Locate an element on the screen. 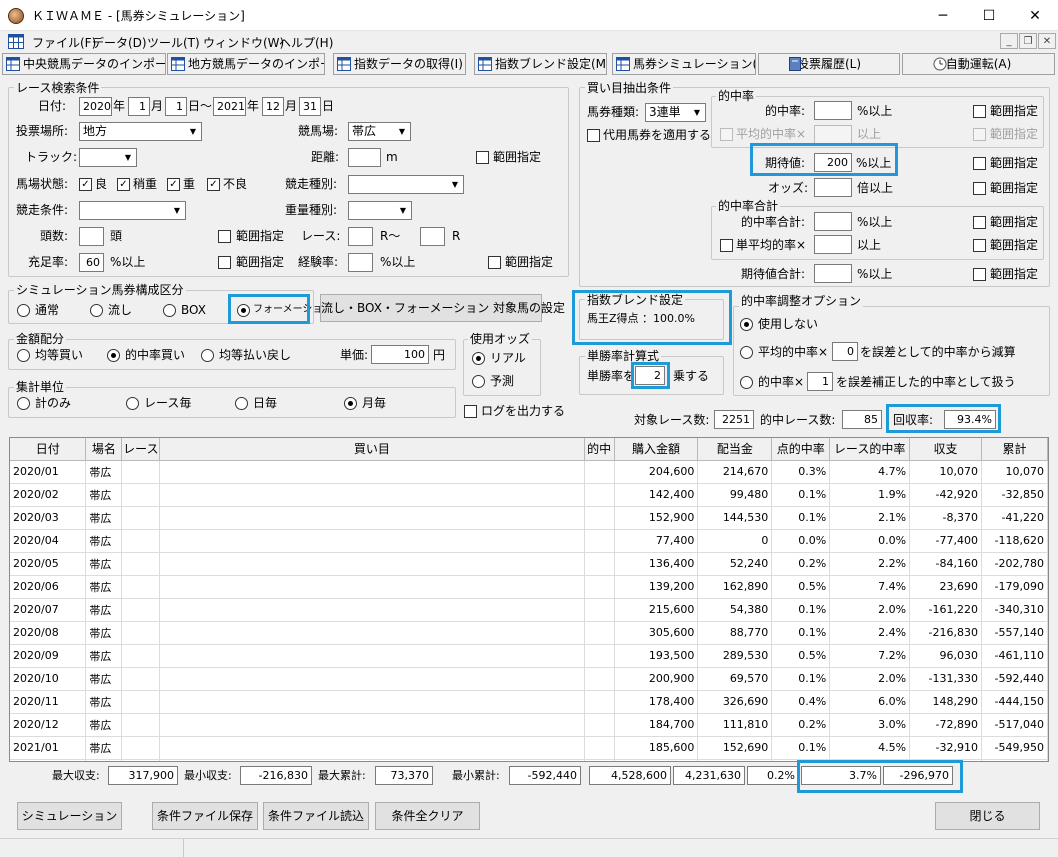  from-month-input: 1 is located at coordinates (139, 106).